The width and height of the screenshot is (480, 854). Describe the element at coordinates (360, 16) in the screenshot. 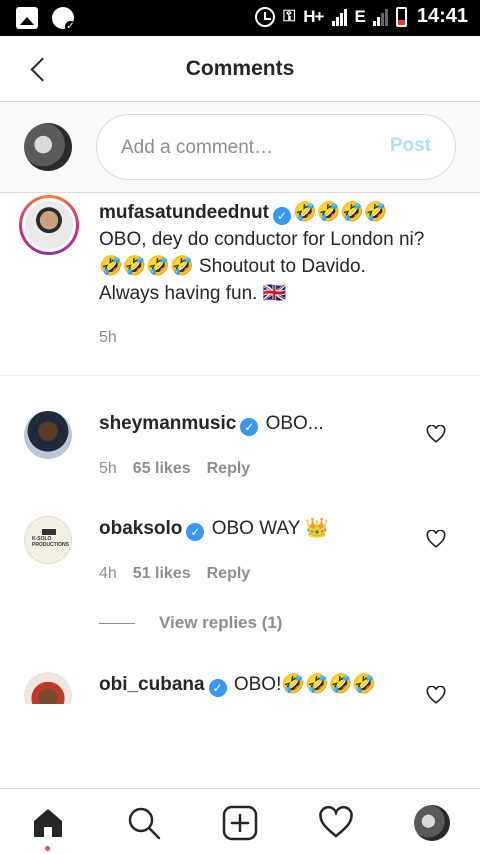

I see `network-type-2: E` at that location.